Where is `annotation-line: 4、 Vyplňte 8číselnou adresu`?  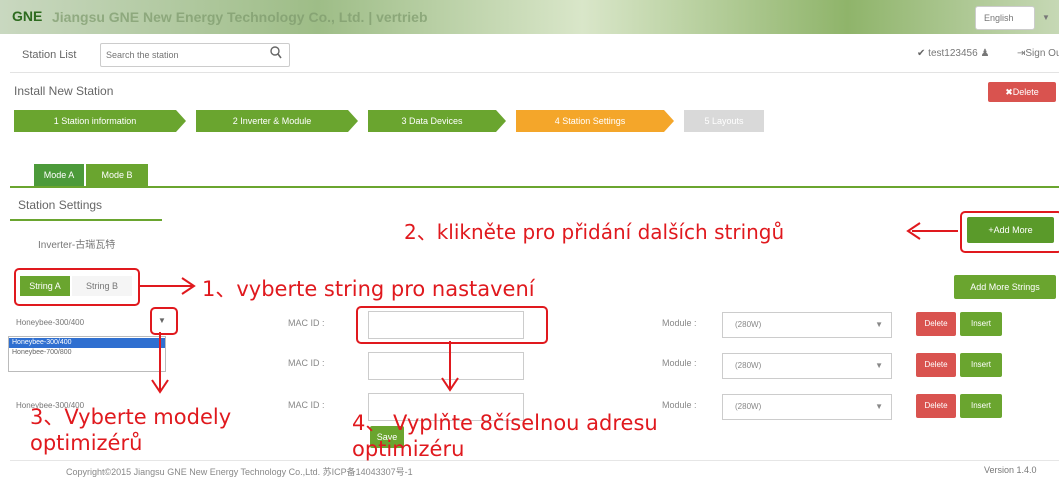 annotation-line: 4、 Vyplňte 8číselnou adresu is located at coordinates (505, 423).